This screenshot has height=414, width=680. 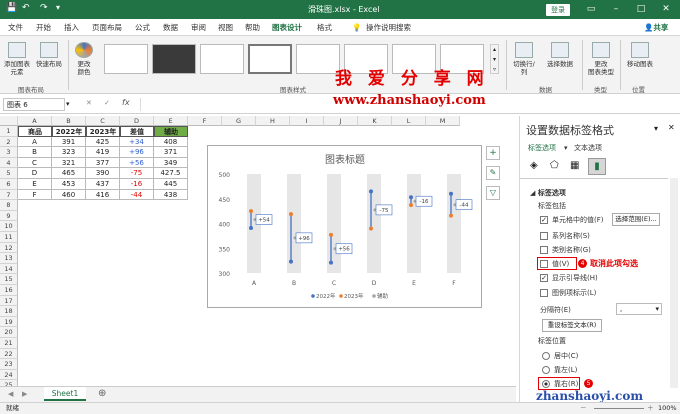 I want to click on tab-page-layout: 页面布局, so click(x=107, y=27).